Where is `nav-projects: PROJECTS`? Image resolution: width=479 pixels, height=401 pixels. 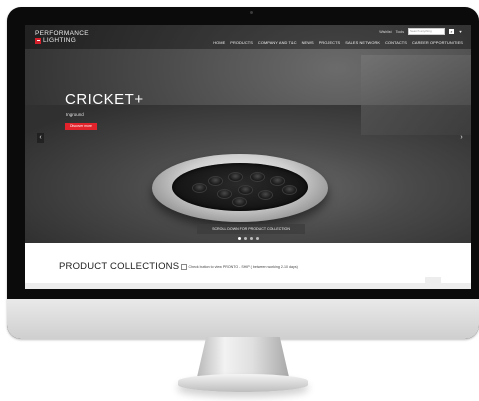 nav-projects: PROJECTS is located at coordinates (330, 42).